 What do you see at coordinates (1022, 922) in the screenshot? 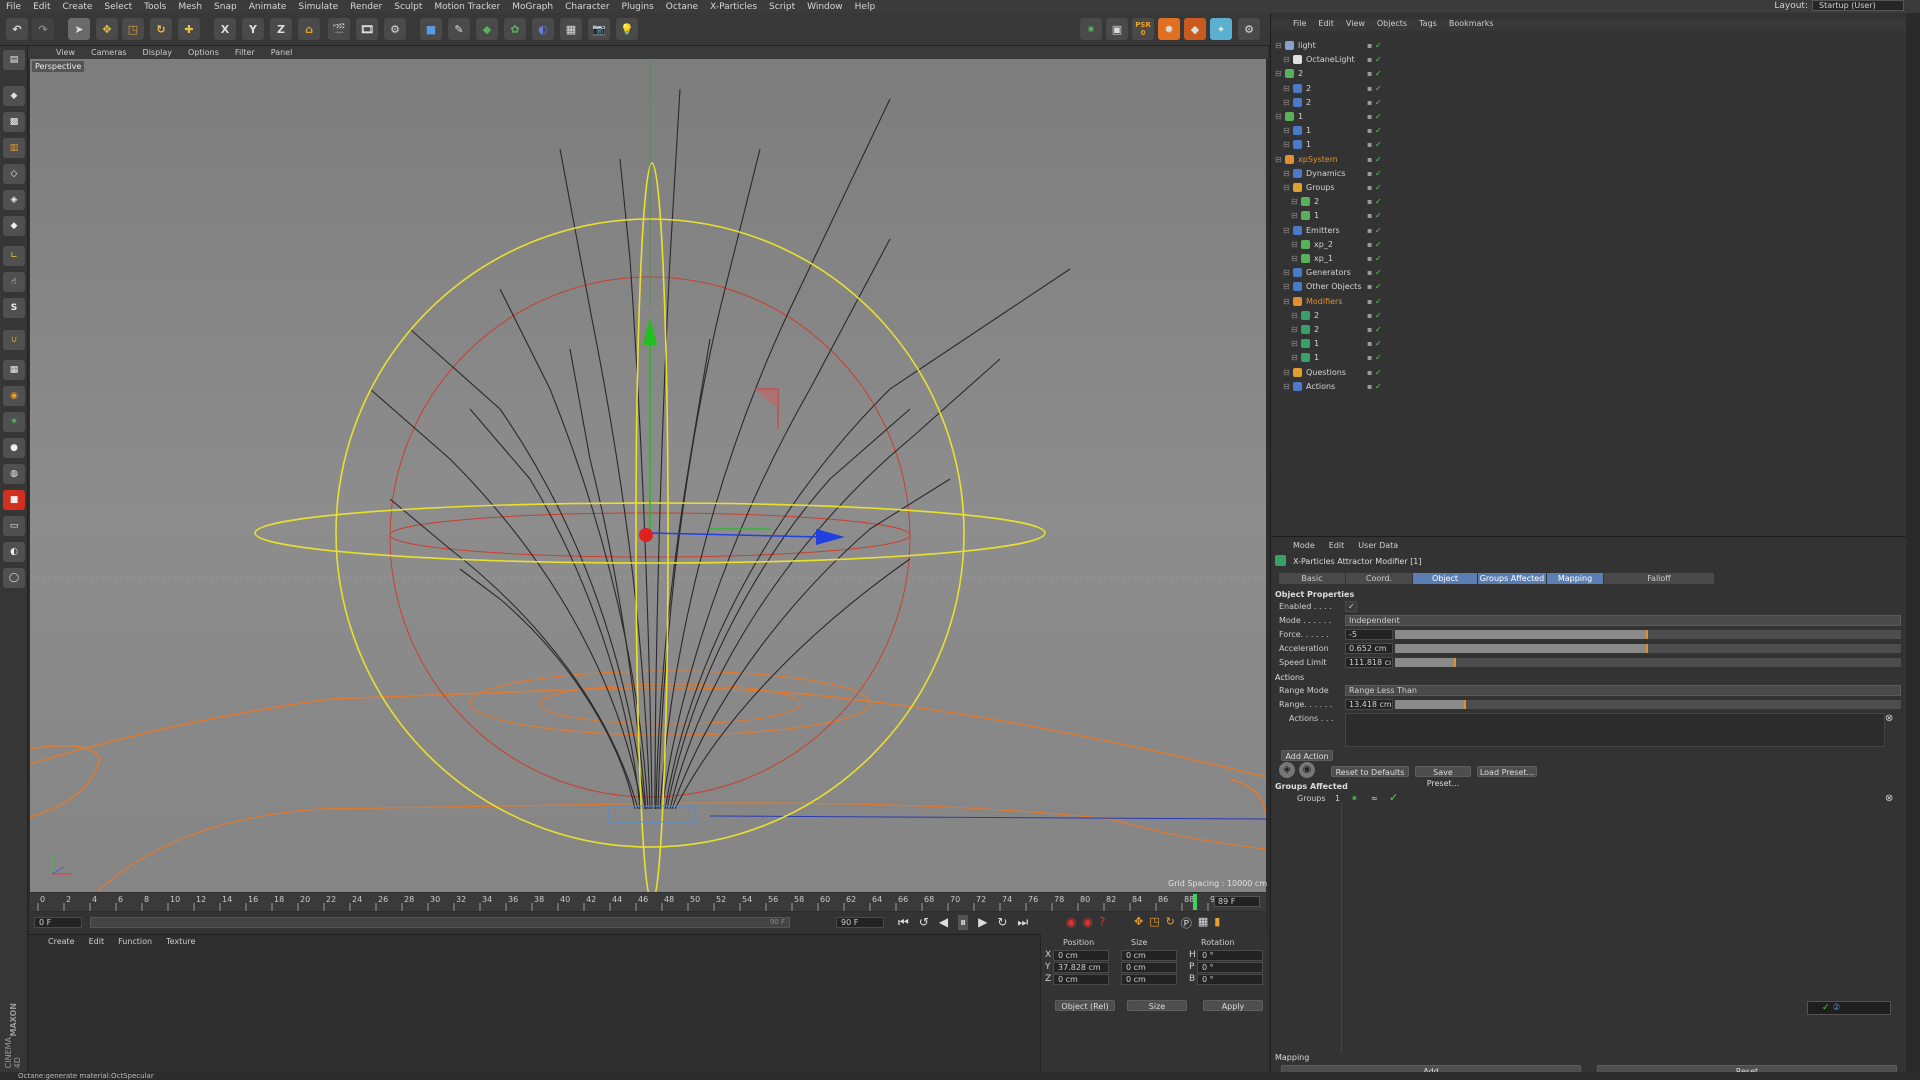
I see `goto-end-icon: ⏭` at bounding box center [1022, 922].